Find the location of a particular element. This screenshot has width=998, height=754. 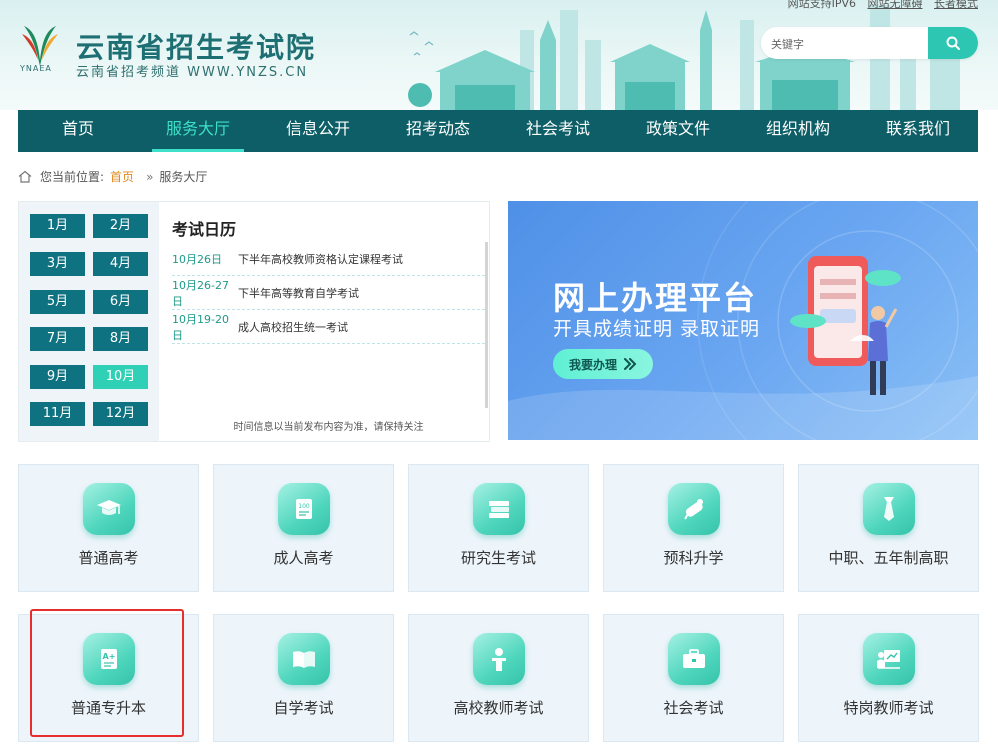

calendar-scrollbar is located at coordinates (486, 325).